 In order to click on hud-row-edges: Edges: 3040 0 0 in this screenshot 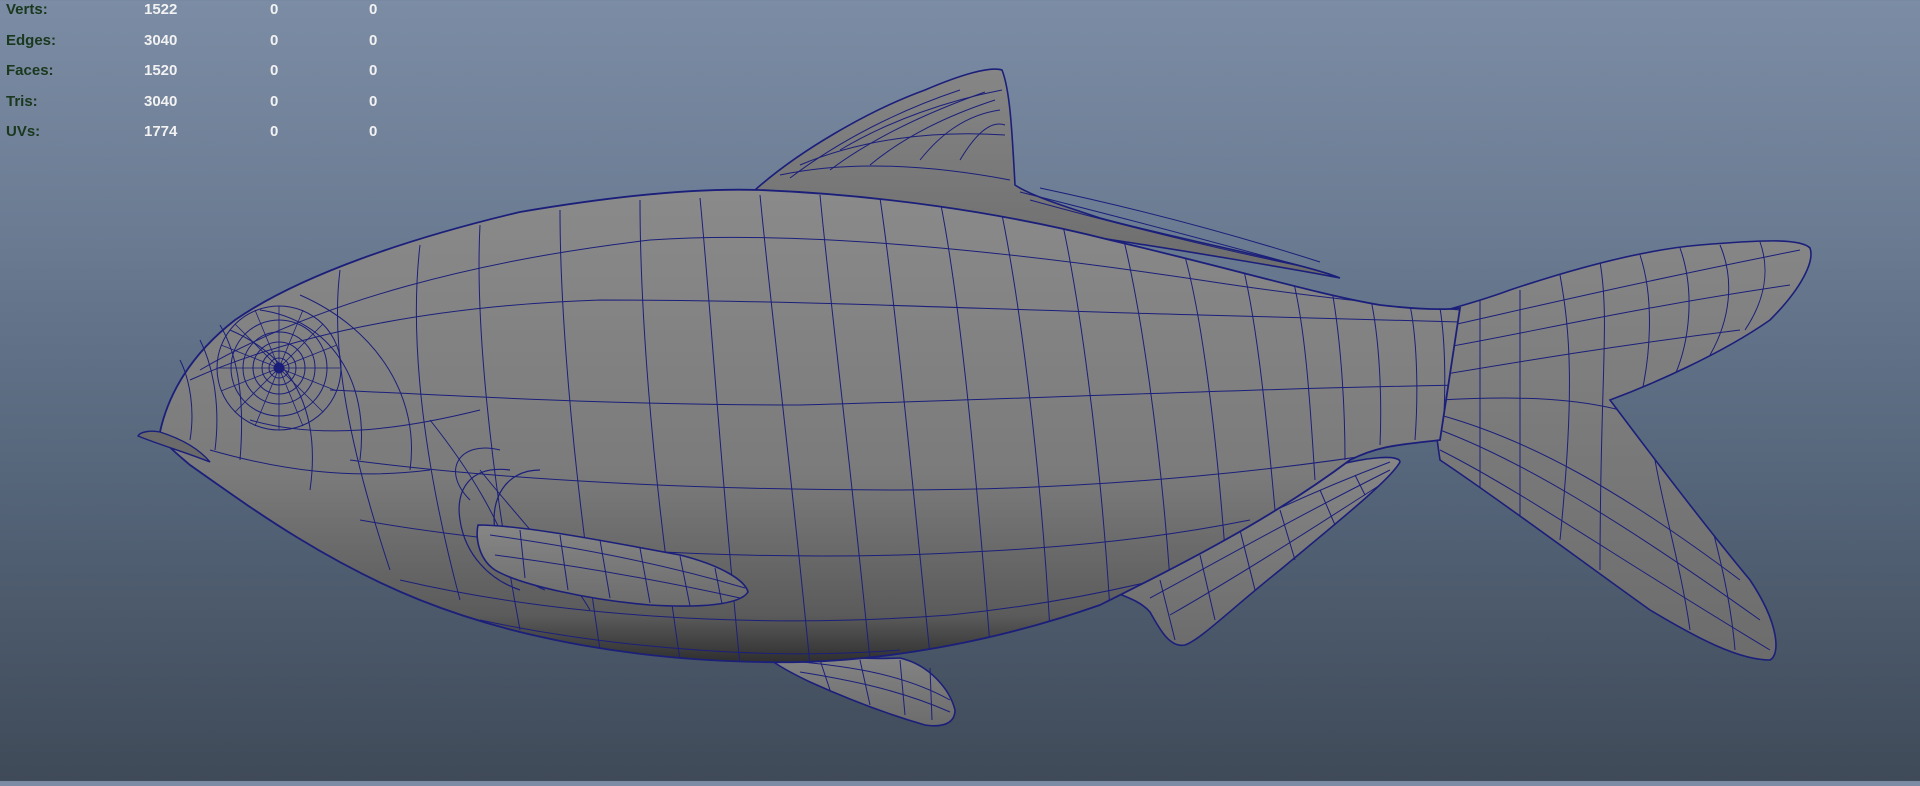, I will do `click(206, 46)`.